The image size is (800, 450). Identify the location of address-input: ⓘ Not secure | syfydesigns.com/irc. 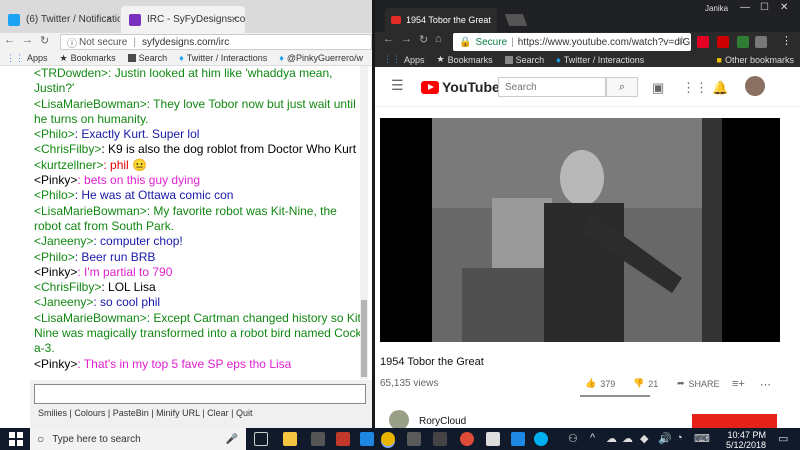
(216, 42).